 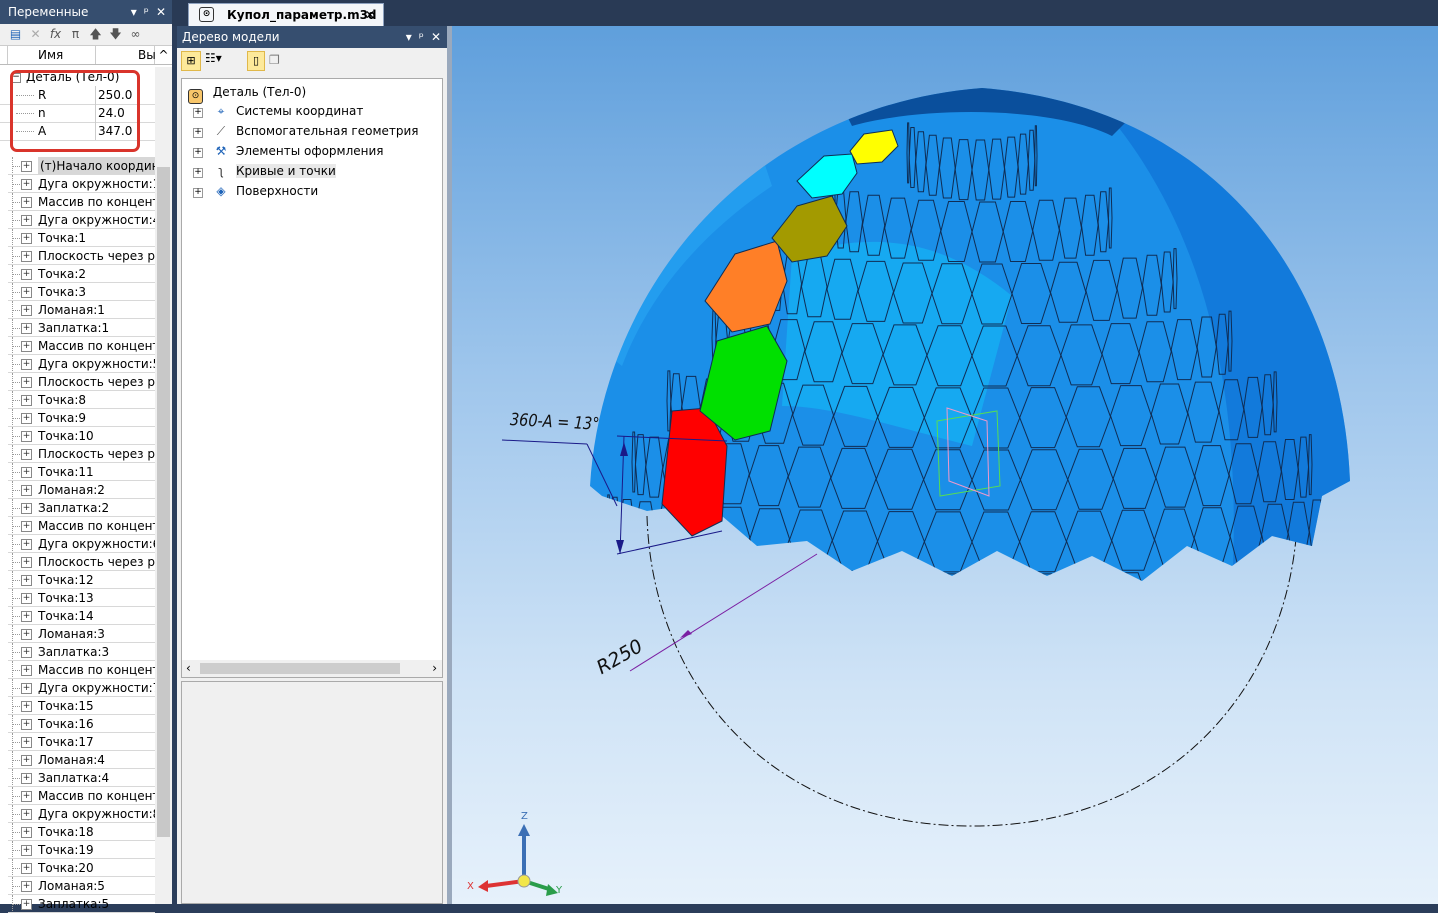 What do you see at coordinates (134, 12) in the screenshot?
I see `panel-menu-icon: ▾` at bounding box center [134, 12].